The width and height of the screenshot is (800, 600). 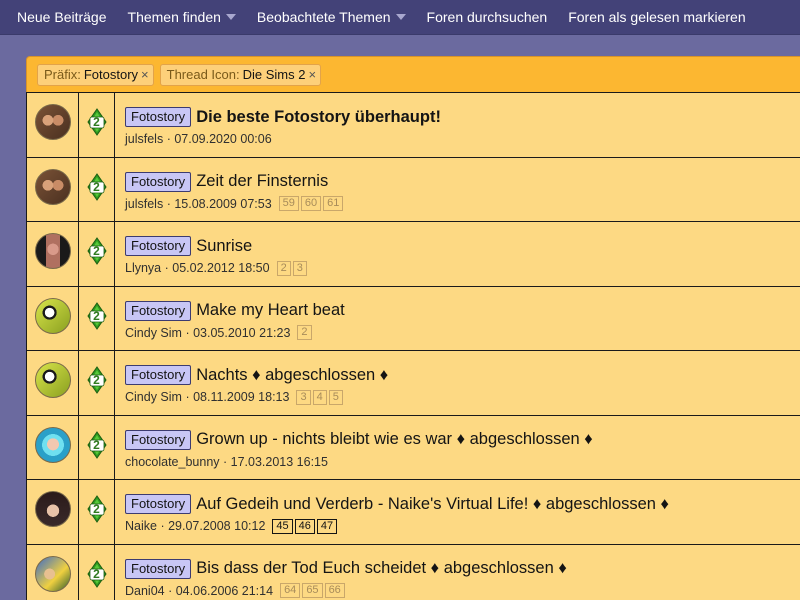 I want to click on thread-date-link: 08.11.2009 18:13, so click(x=241, y=397).